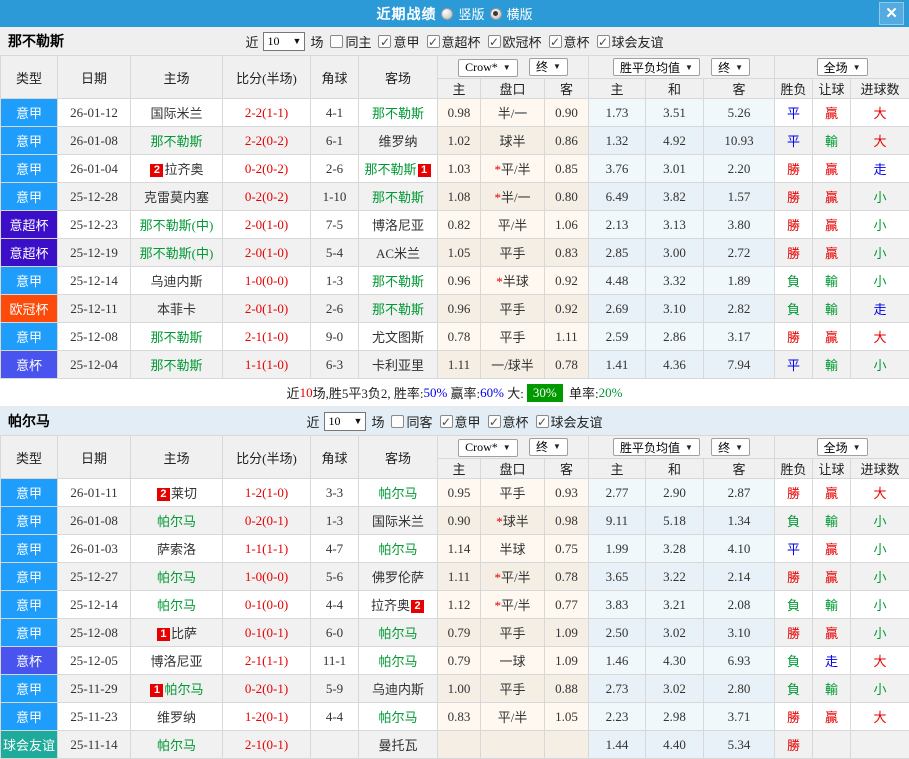  What do you see at coordinates (497, 605) in the screenshot?
I see `star-mark: *` at bounding box center [497, 605].